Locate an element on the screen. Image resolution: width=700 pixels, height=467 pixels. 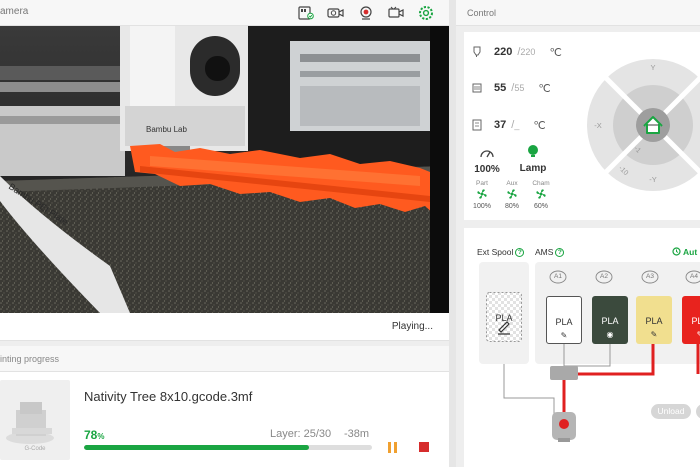
sd-card-icon is located at coordinates (306, 13).